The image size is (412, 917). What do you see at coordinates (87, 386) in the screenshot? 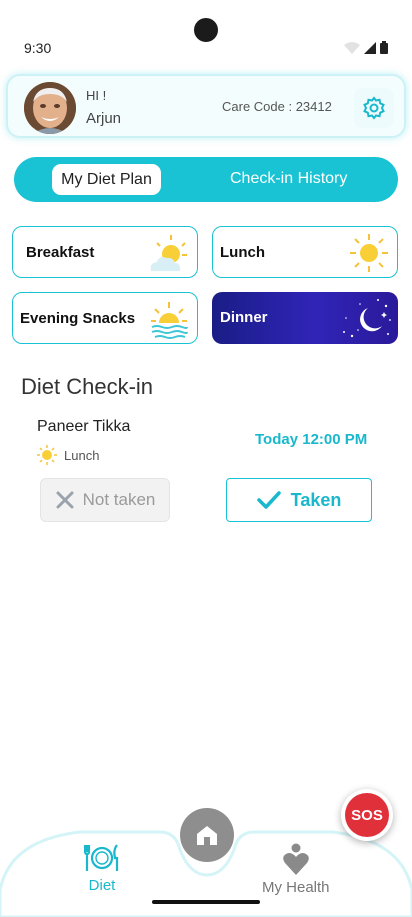
I see `diet-checkin-title: Diet Check-in` at bounding box center [87, 386].